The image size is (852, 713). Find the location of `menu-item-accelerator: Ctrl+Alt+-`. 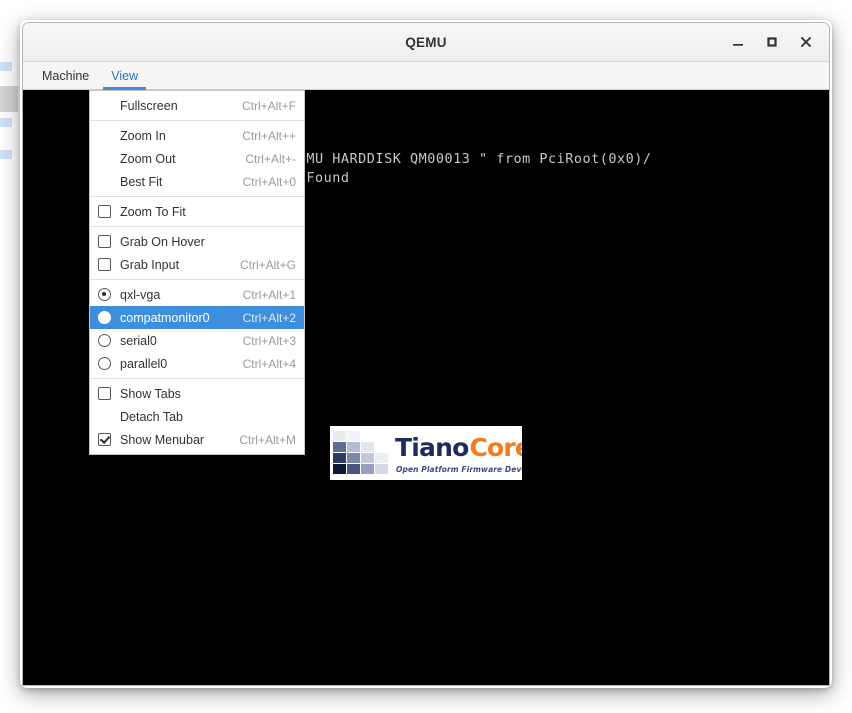

menu-item-accelerator: Ctrl+Alt+- is located at coordinates (270, 158).